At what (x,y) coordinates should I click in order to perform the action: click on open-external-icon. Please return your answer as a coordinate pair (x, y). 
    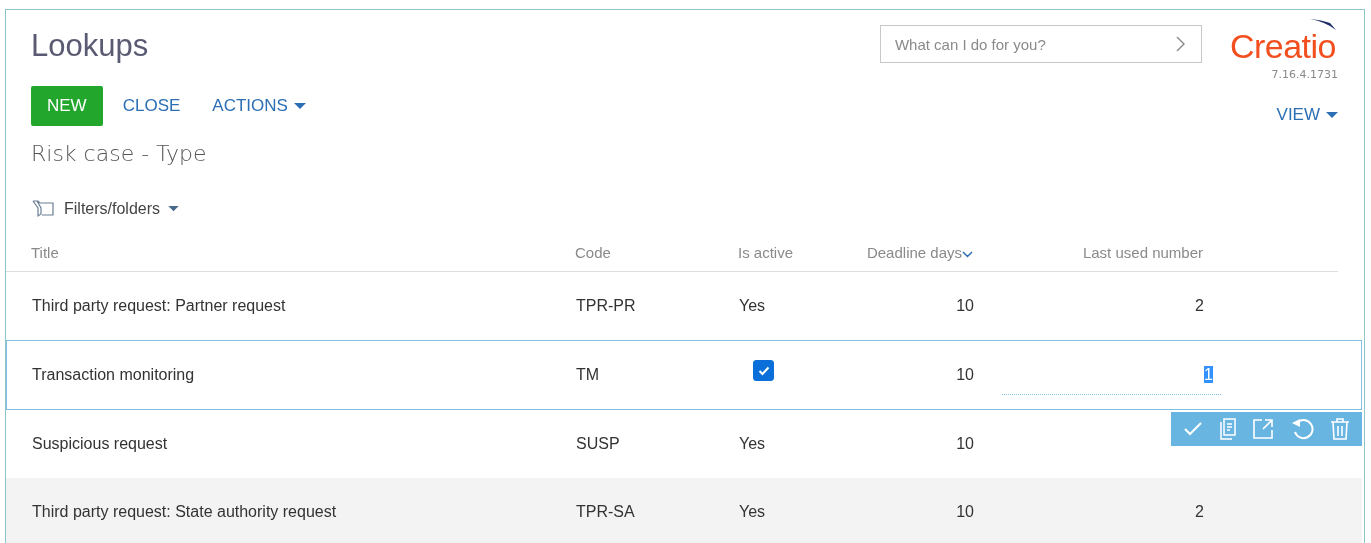
    Looking at the image, I should click on (1263, 429).